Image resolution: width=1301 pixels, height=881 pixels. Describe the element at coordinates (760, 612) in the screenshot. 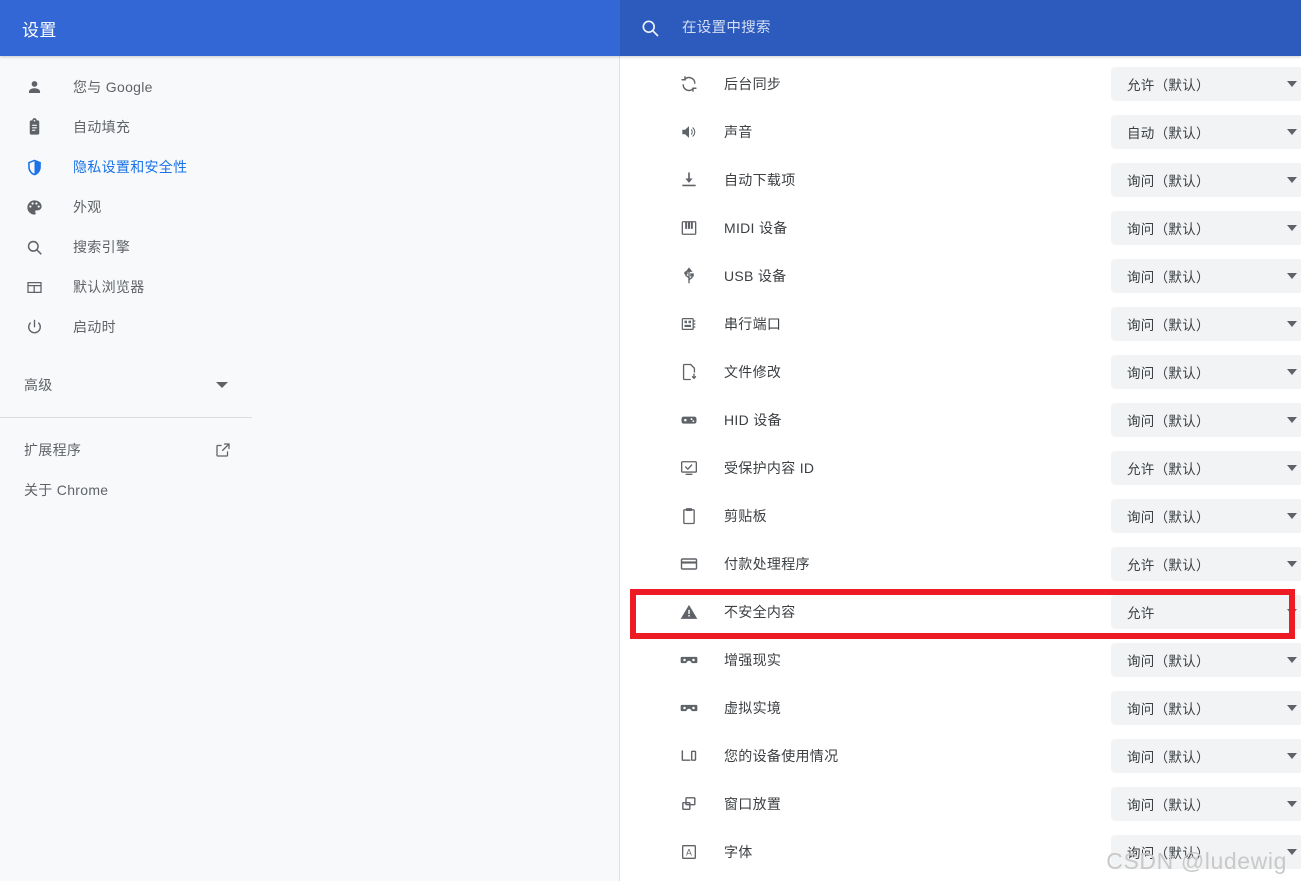

I see `row-label: 不安全内容` at that location.